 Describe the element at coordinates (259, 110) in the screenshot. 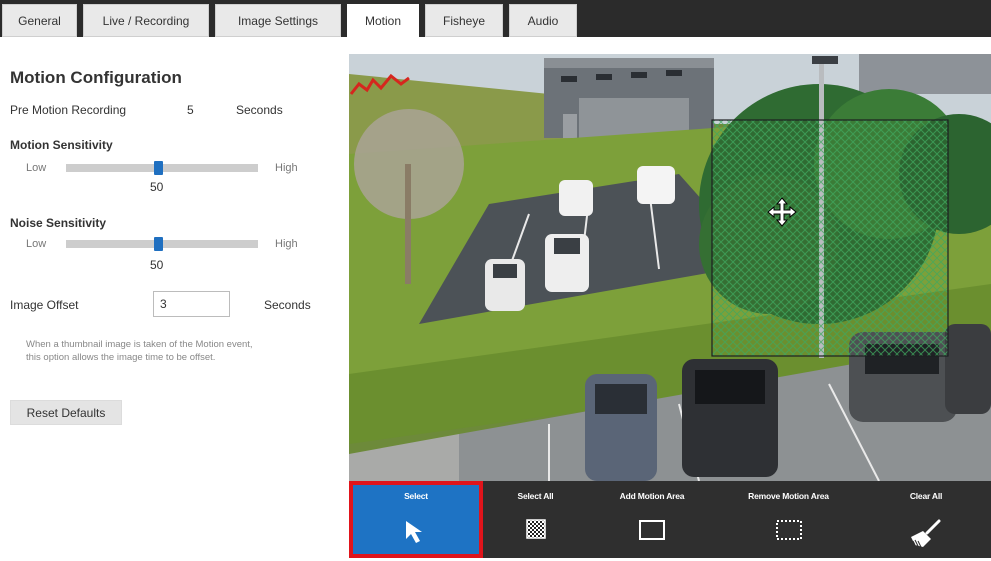

I see `pre-motion-unit: Seconds` at that location.